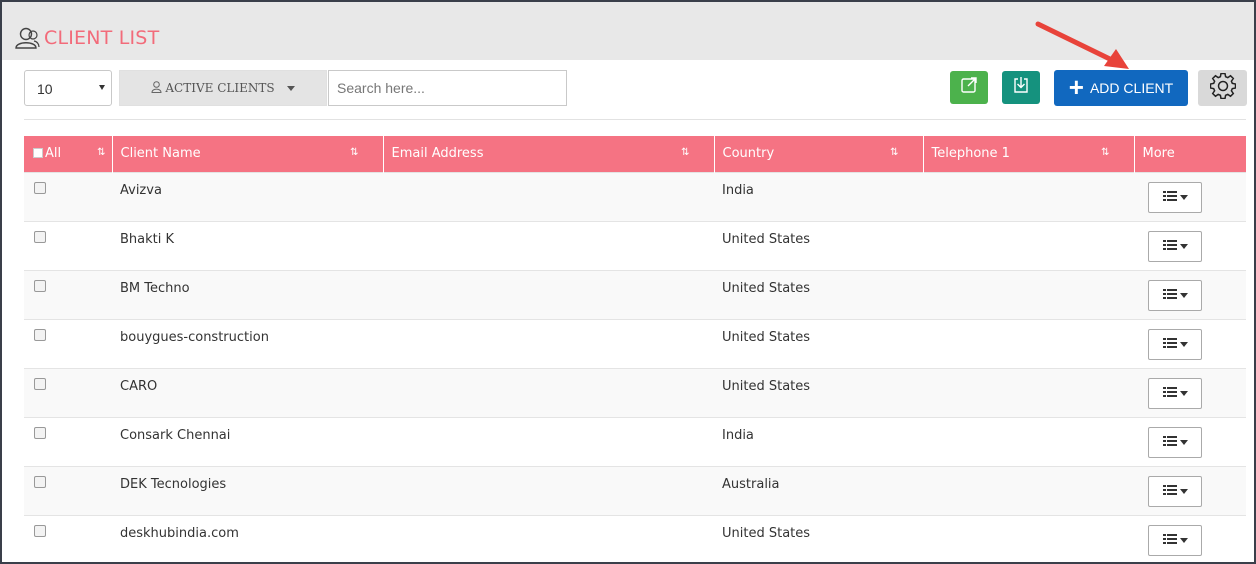 This screenshot has width=1256, height=564. What do you see at coordinates (247, 196) in the screenshot?
I see `client-name-cell: Avizva` at bounding box center [247, 196].